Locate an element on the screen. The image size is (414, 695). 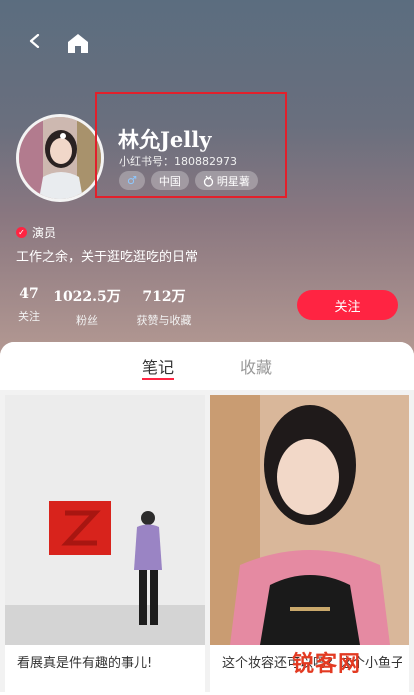
profile-tags: ♂ 中国 明星薯 is located at coordinates (188, 180).